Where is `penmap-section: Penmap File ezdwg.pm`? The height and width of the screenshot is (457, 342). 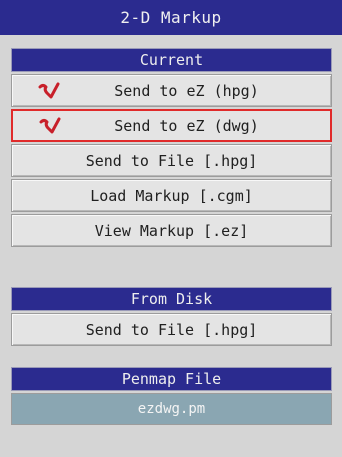 penmap-section: Penmap File ezdwg.pm is located at coordinates (171, 396).